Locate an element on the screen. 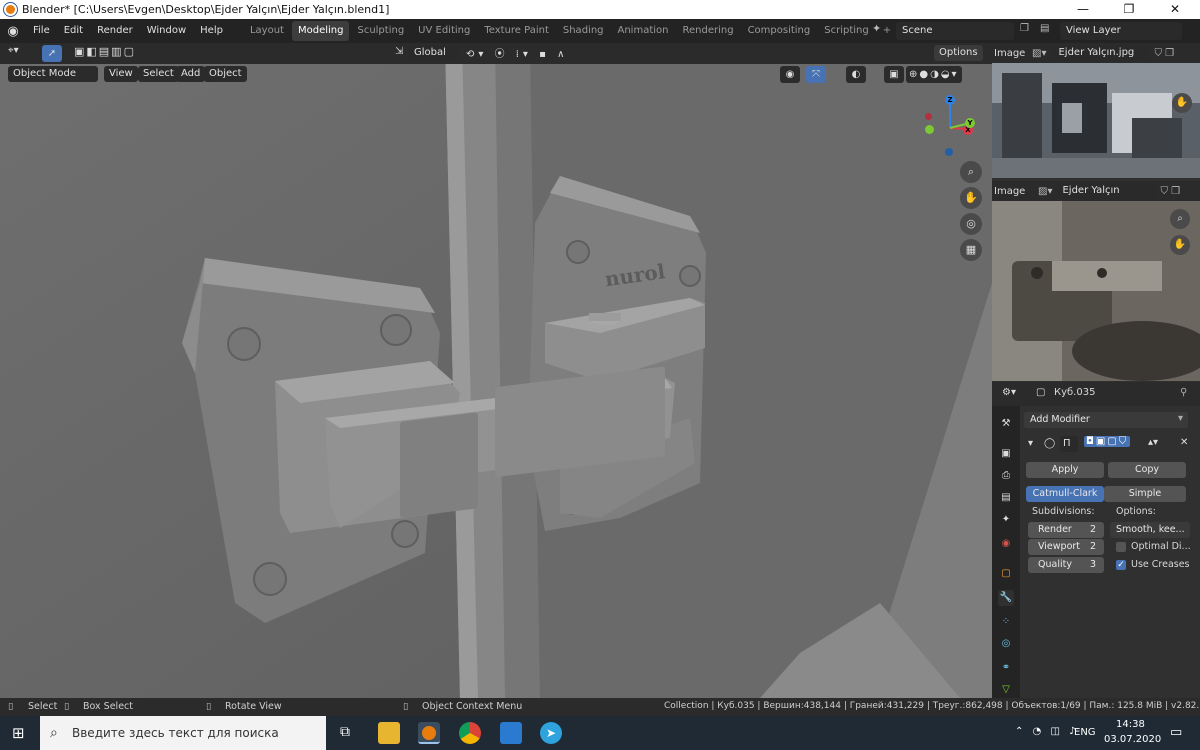 This screenshot has height=750, width=1200. menu-file: File is located at coordinates (41, 31).